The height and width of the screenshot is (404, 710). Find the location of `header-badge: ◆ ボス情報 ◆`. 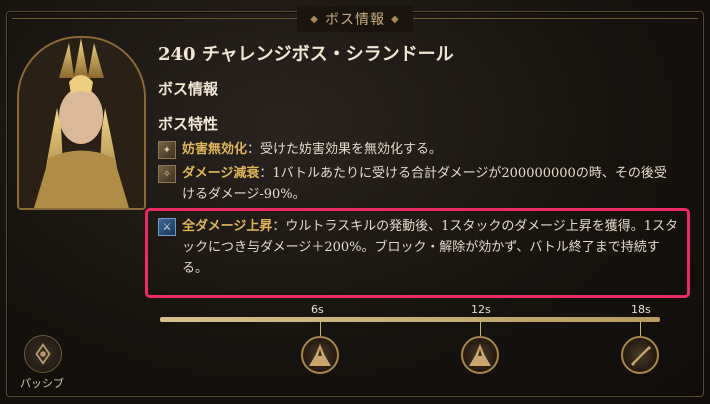

header-badge: ◆ ボス情報 ◆ is located at coordinates (355, 19).